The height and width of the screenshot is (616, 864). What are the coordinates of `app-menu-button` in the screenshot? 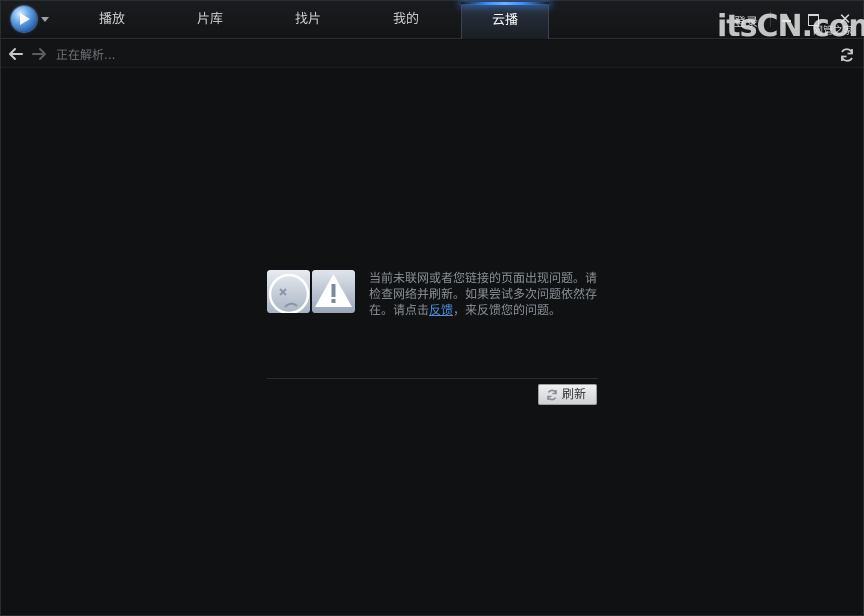 It's located at (30, 20).